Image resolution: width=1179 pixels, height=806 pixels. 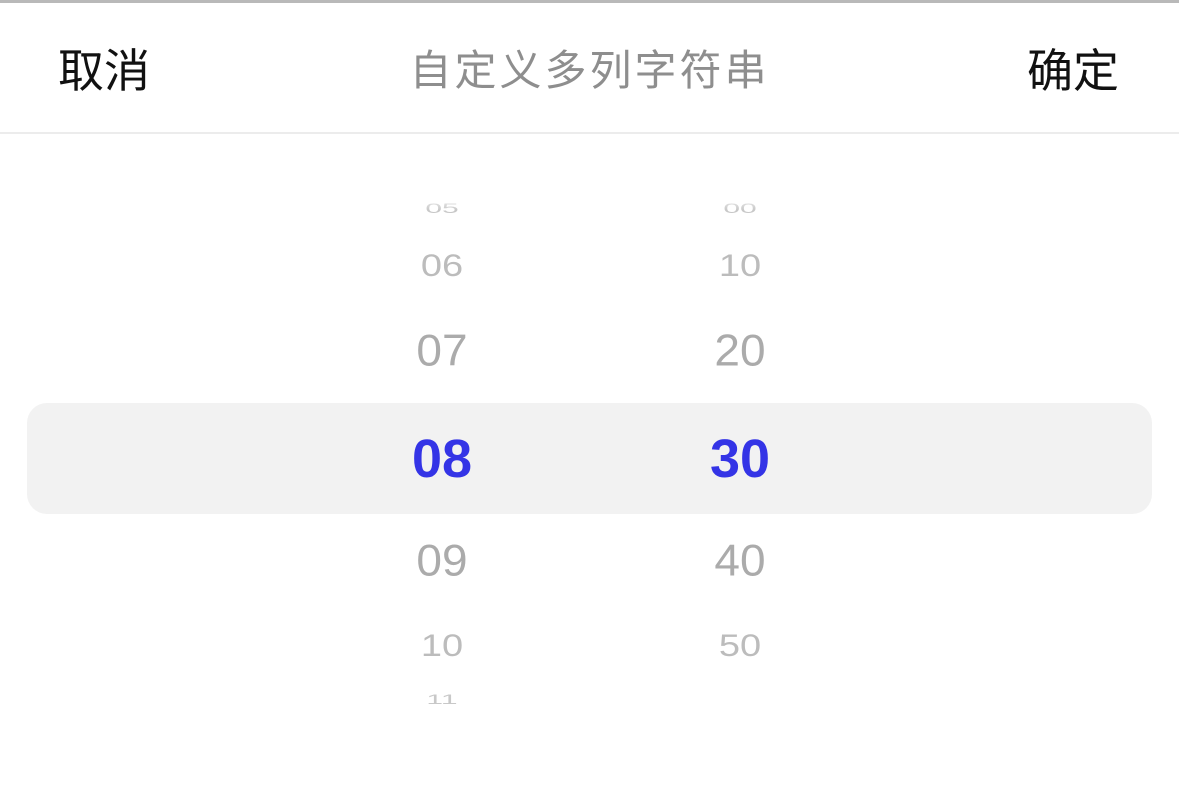 I want to click on minute-column: 00 10 20 30 40 50, so click(x=740, y=470).